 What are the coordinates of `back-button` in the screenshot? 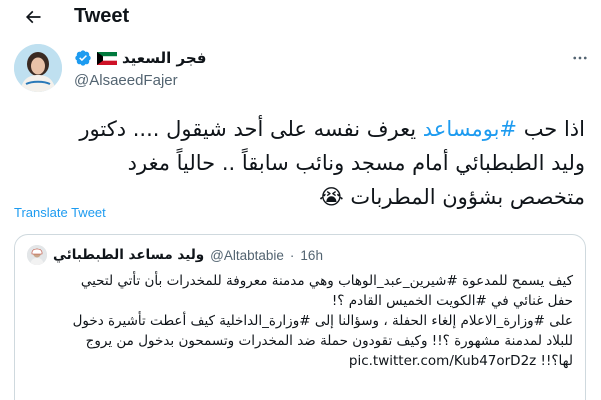 It's located at (33, 17).